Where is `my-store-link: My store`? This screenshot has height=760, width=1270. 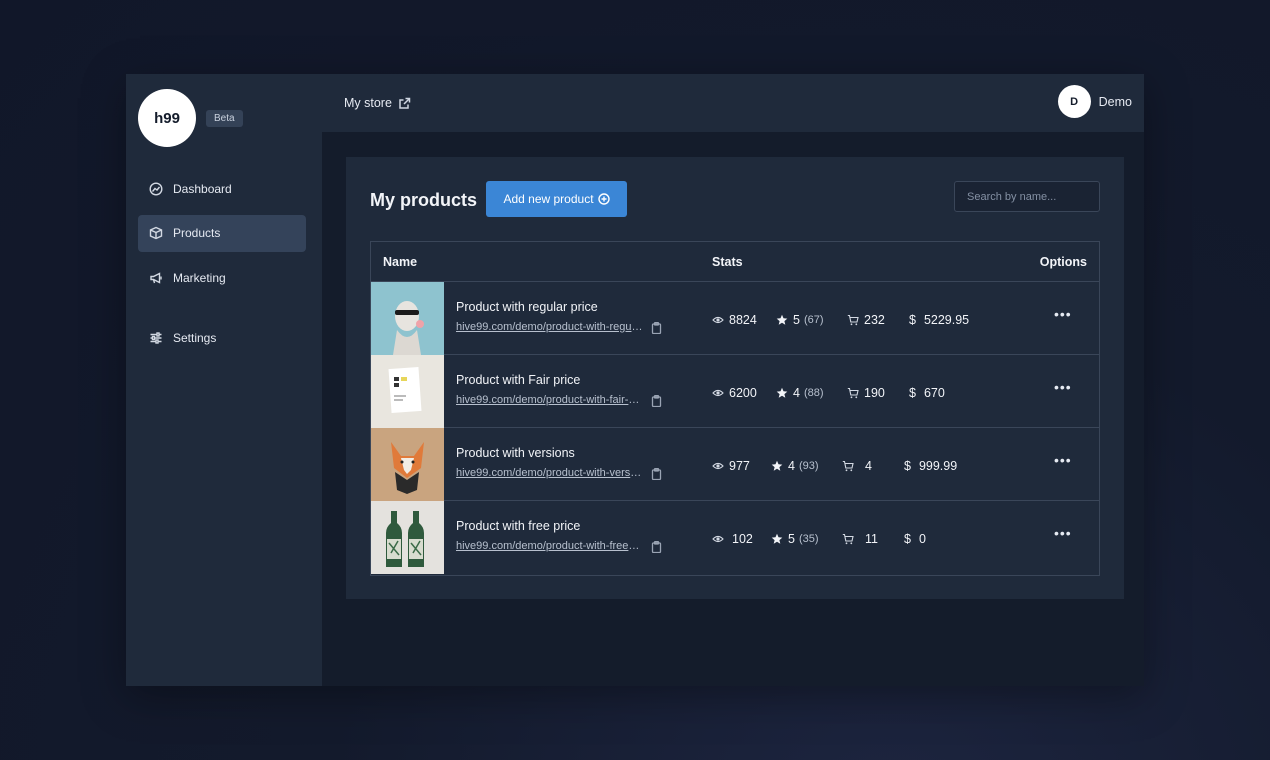 my-store-link: My store is located at coordinates (377, 103).